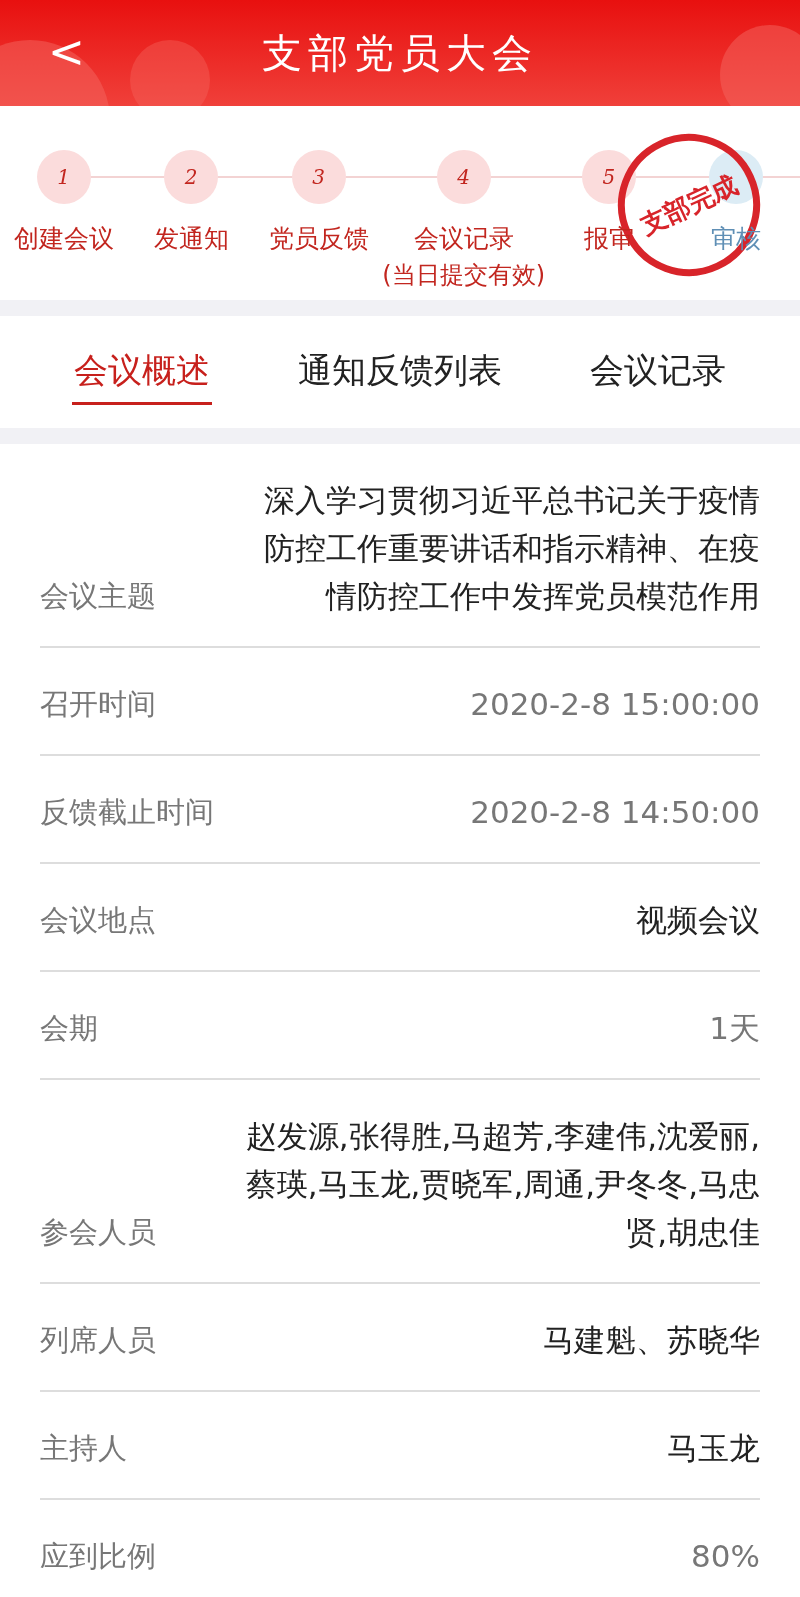  I want to click on step-circle: 1, so click(63, 177).